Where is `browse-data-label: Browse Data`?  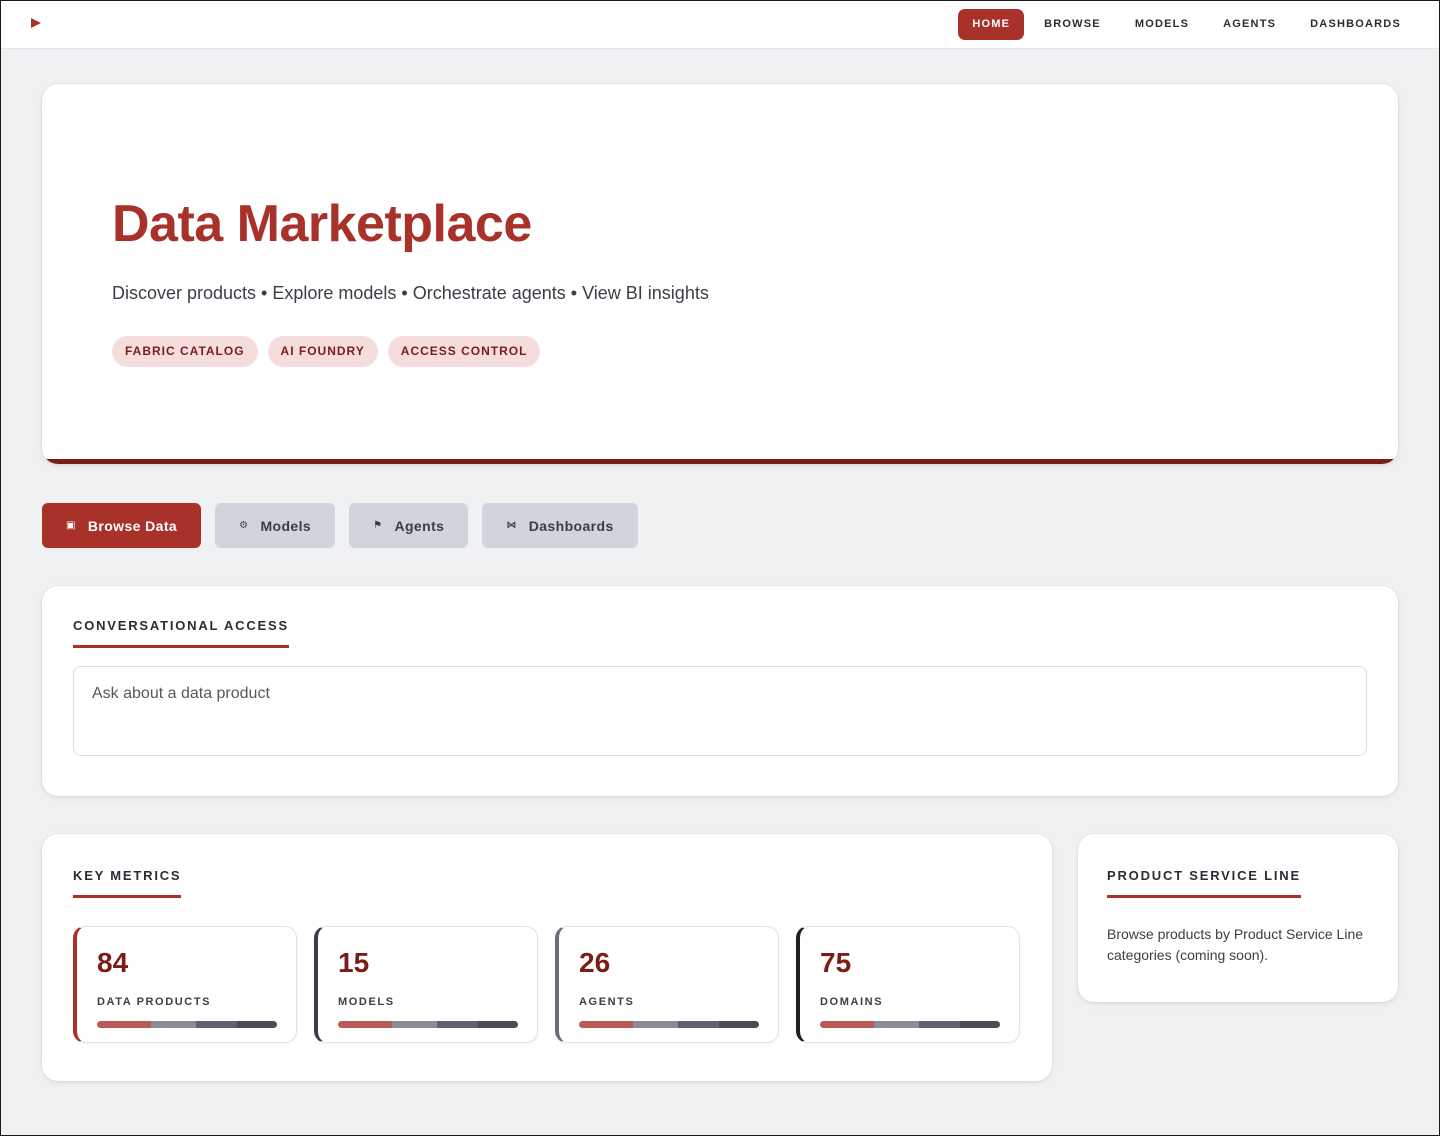
browse-data-label: Browse Data is located at coordinates (132, 525).